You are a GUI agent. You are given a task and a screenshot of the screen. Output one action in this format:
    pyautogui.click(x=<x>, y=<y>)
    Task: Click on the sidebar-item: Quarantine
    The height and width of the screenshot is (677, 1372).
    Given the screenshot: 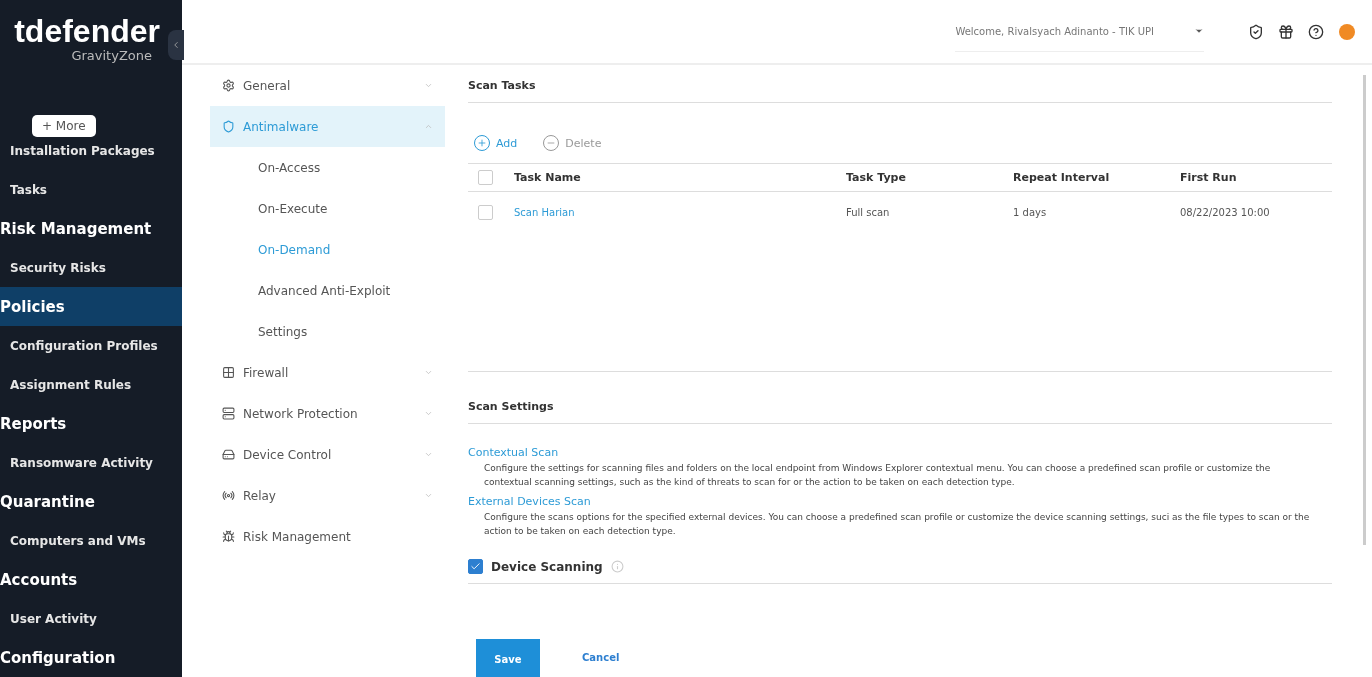 What is the action you would take?
    pyautogui.click(x=91, y=501)
    